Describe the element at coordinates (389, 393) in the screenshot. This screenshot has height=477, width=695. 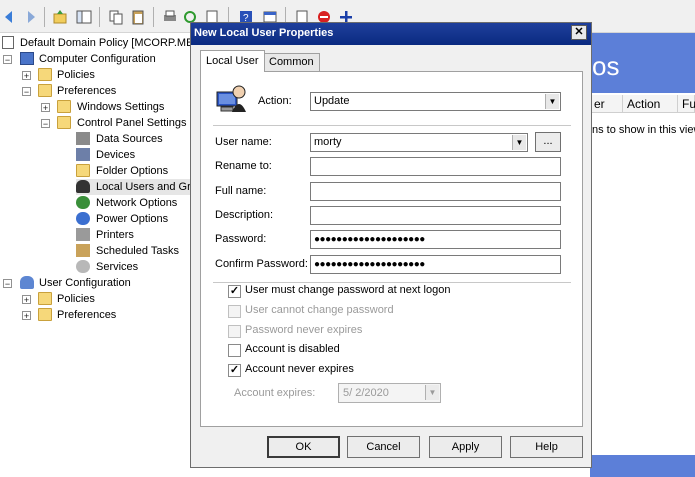
I see `account-expires-date-picker: 5/ 2/2020 ▼` at that location.